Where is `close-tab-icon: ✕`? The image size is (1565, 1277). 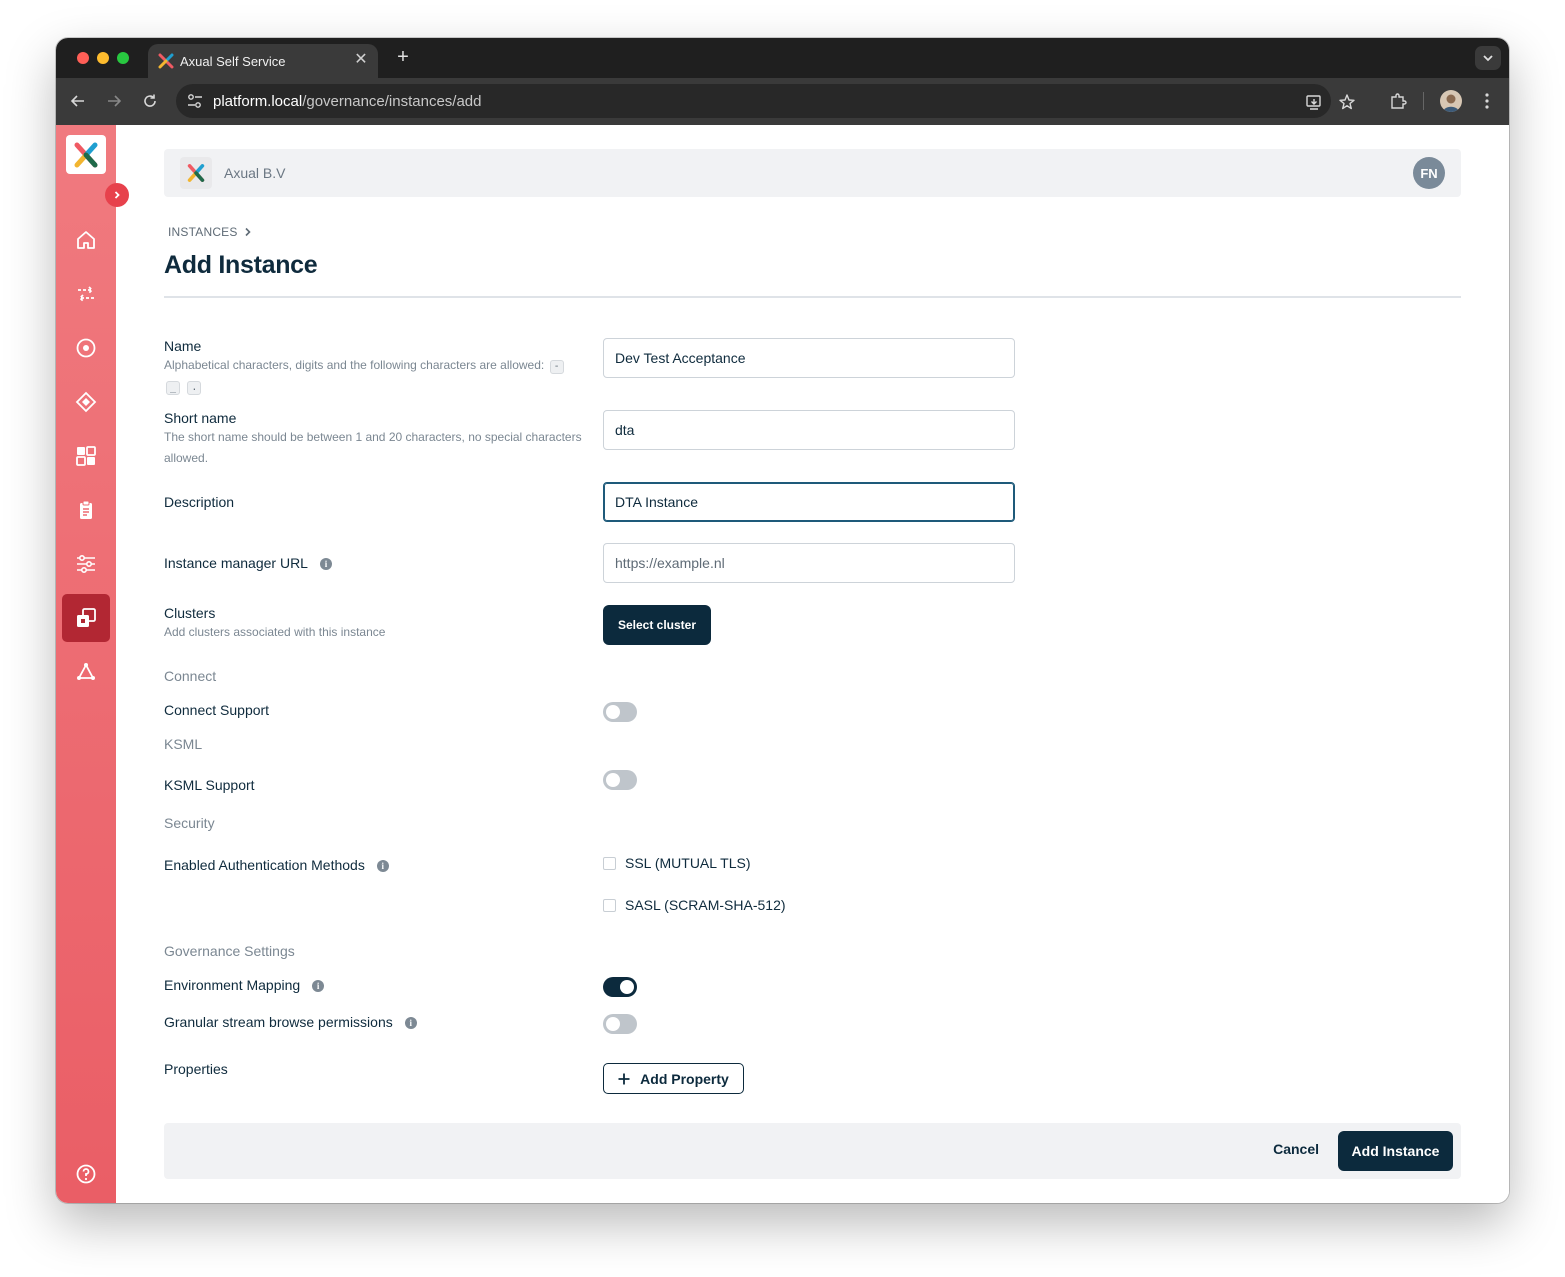
close-tab-icon: ✕ is located at coordinates (361, 60).